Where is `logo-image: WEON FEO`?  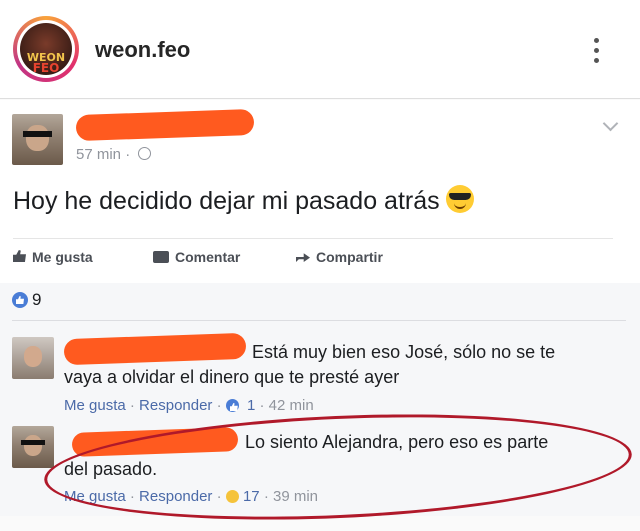 logo-image: WEON FEO is located at coordinates (46, 49).